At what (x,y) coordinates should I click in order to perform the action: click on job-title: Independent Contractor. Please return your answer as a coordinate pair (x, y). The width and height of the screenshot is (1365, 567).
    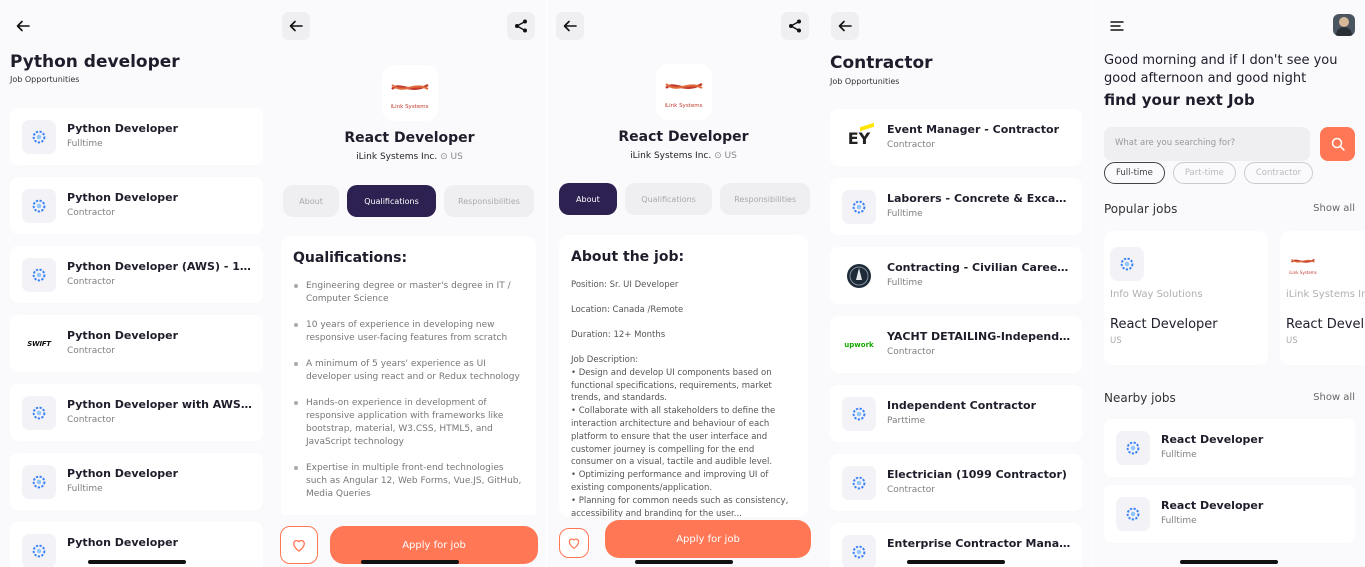
    Looking at the image, I should click on (962, 405).